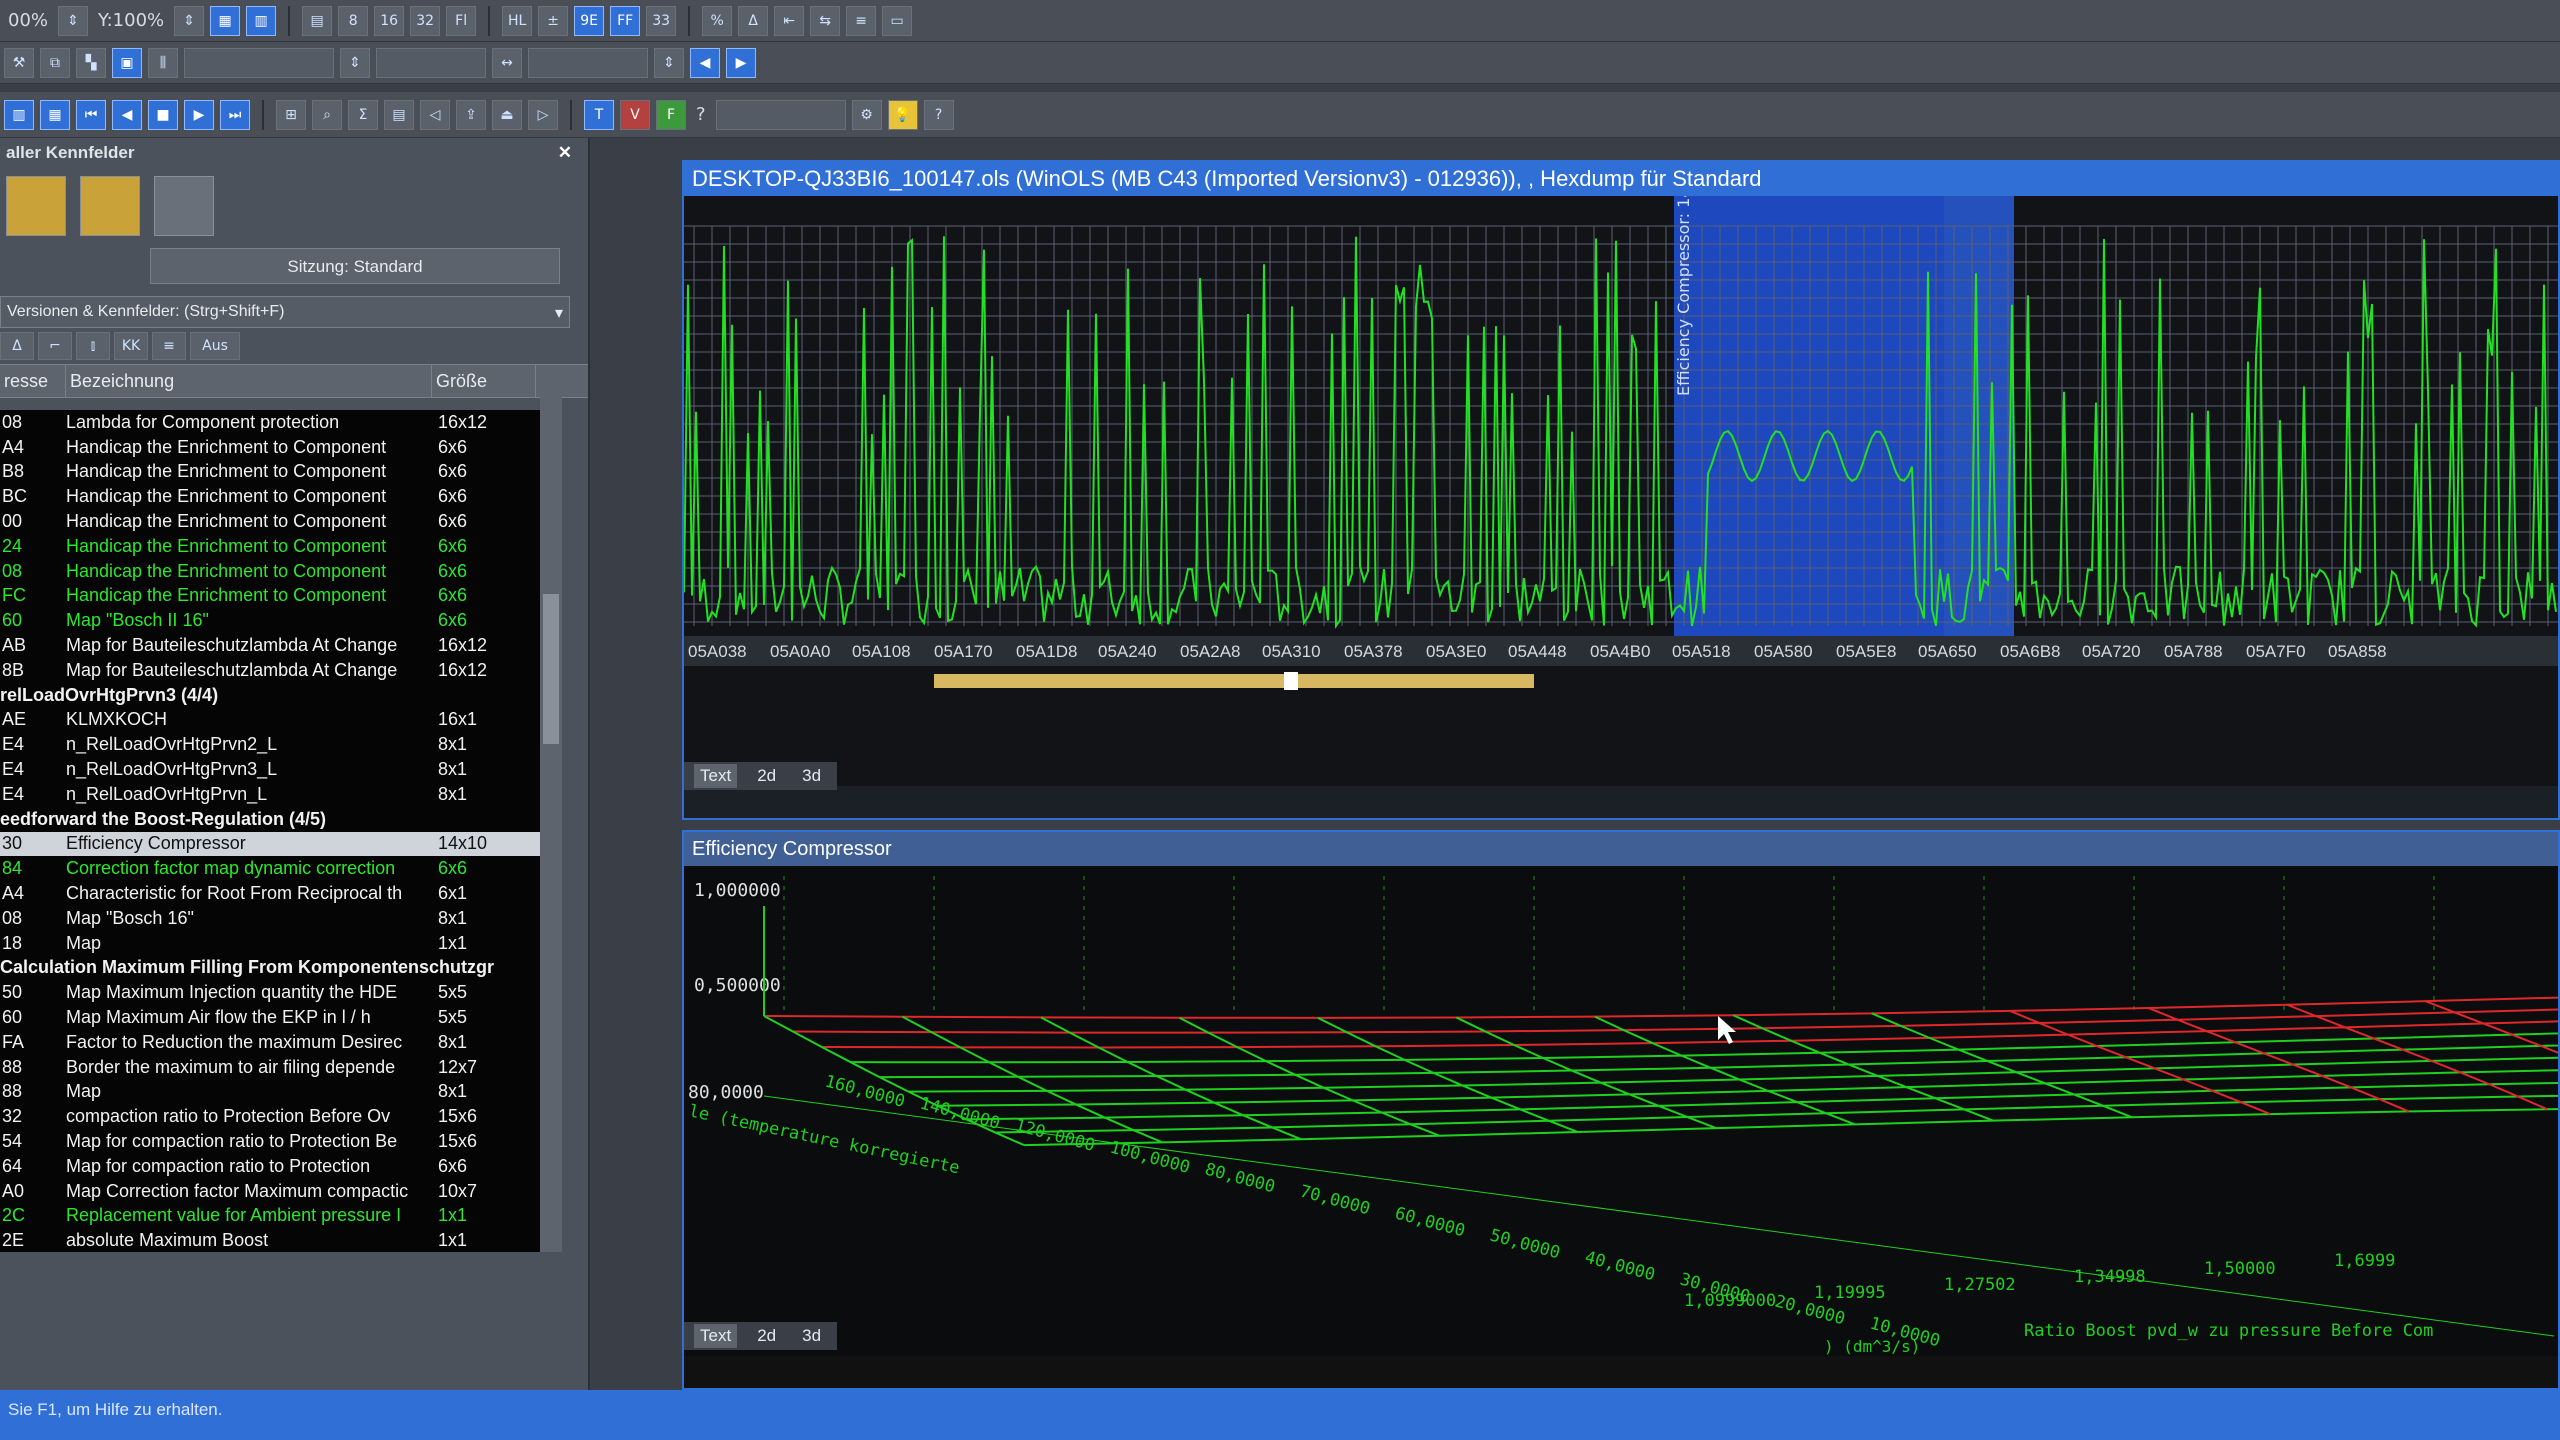 The height and width of the screenshot is (1440, 2560). Describe the element at coordinates (570, 153) in the screenshot. I see `close-icon: ✕` at that location.